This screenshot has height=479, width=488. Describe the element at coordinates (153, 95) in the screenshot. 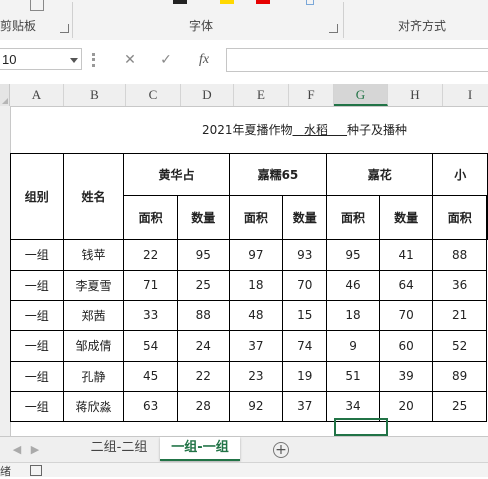

I see `column-header-c: C` at that location.